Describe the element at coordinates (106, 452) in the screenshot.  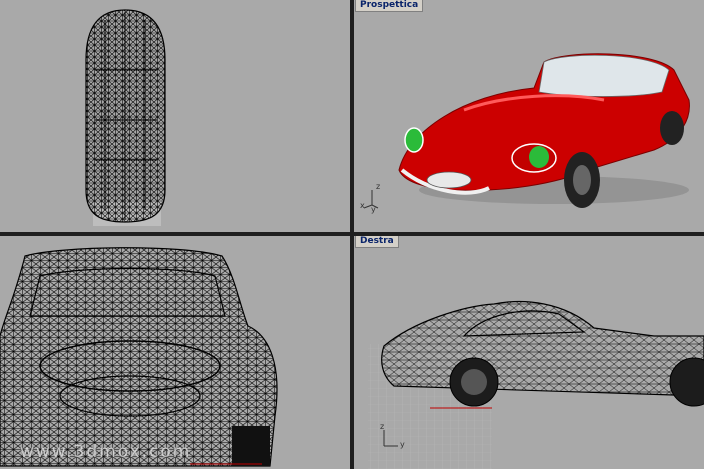
I see `watermark-text: www.3dmox.com` at that location.